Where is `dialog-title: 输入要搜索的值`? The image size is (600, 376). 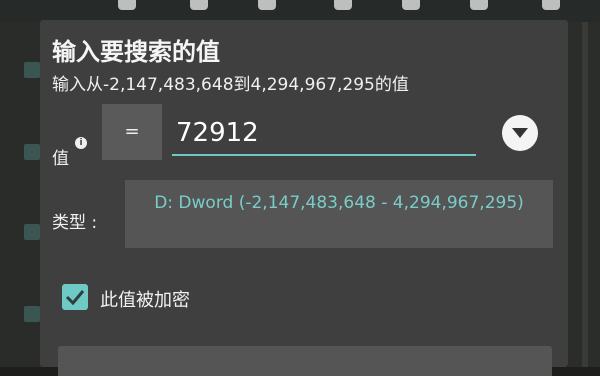 dialog-title: 输入要搜索的值 is located at coordinates (136, 52).